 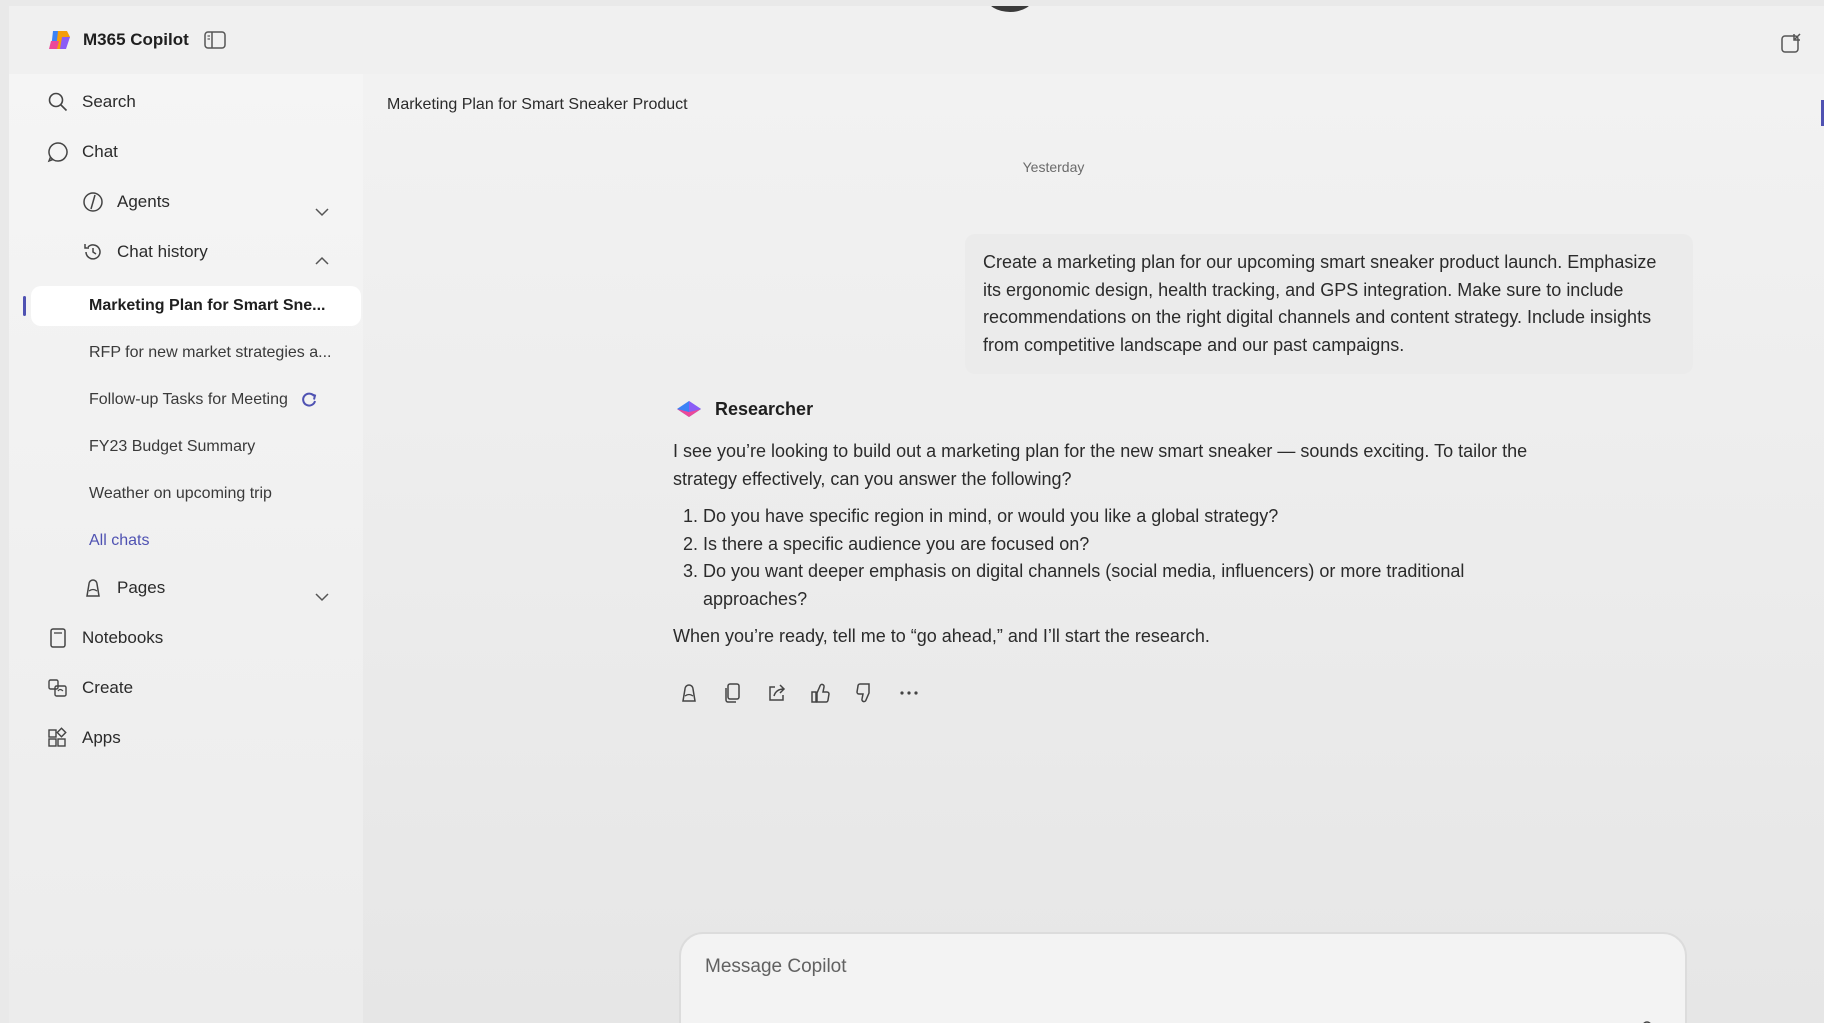 I want to click on sidebar-notebooks: Notebooks, so click(x=104, y=638).